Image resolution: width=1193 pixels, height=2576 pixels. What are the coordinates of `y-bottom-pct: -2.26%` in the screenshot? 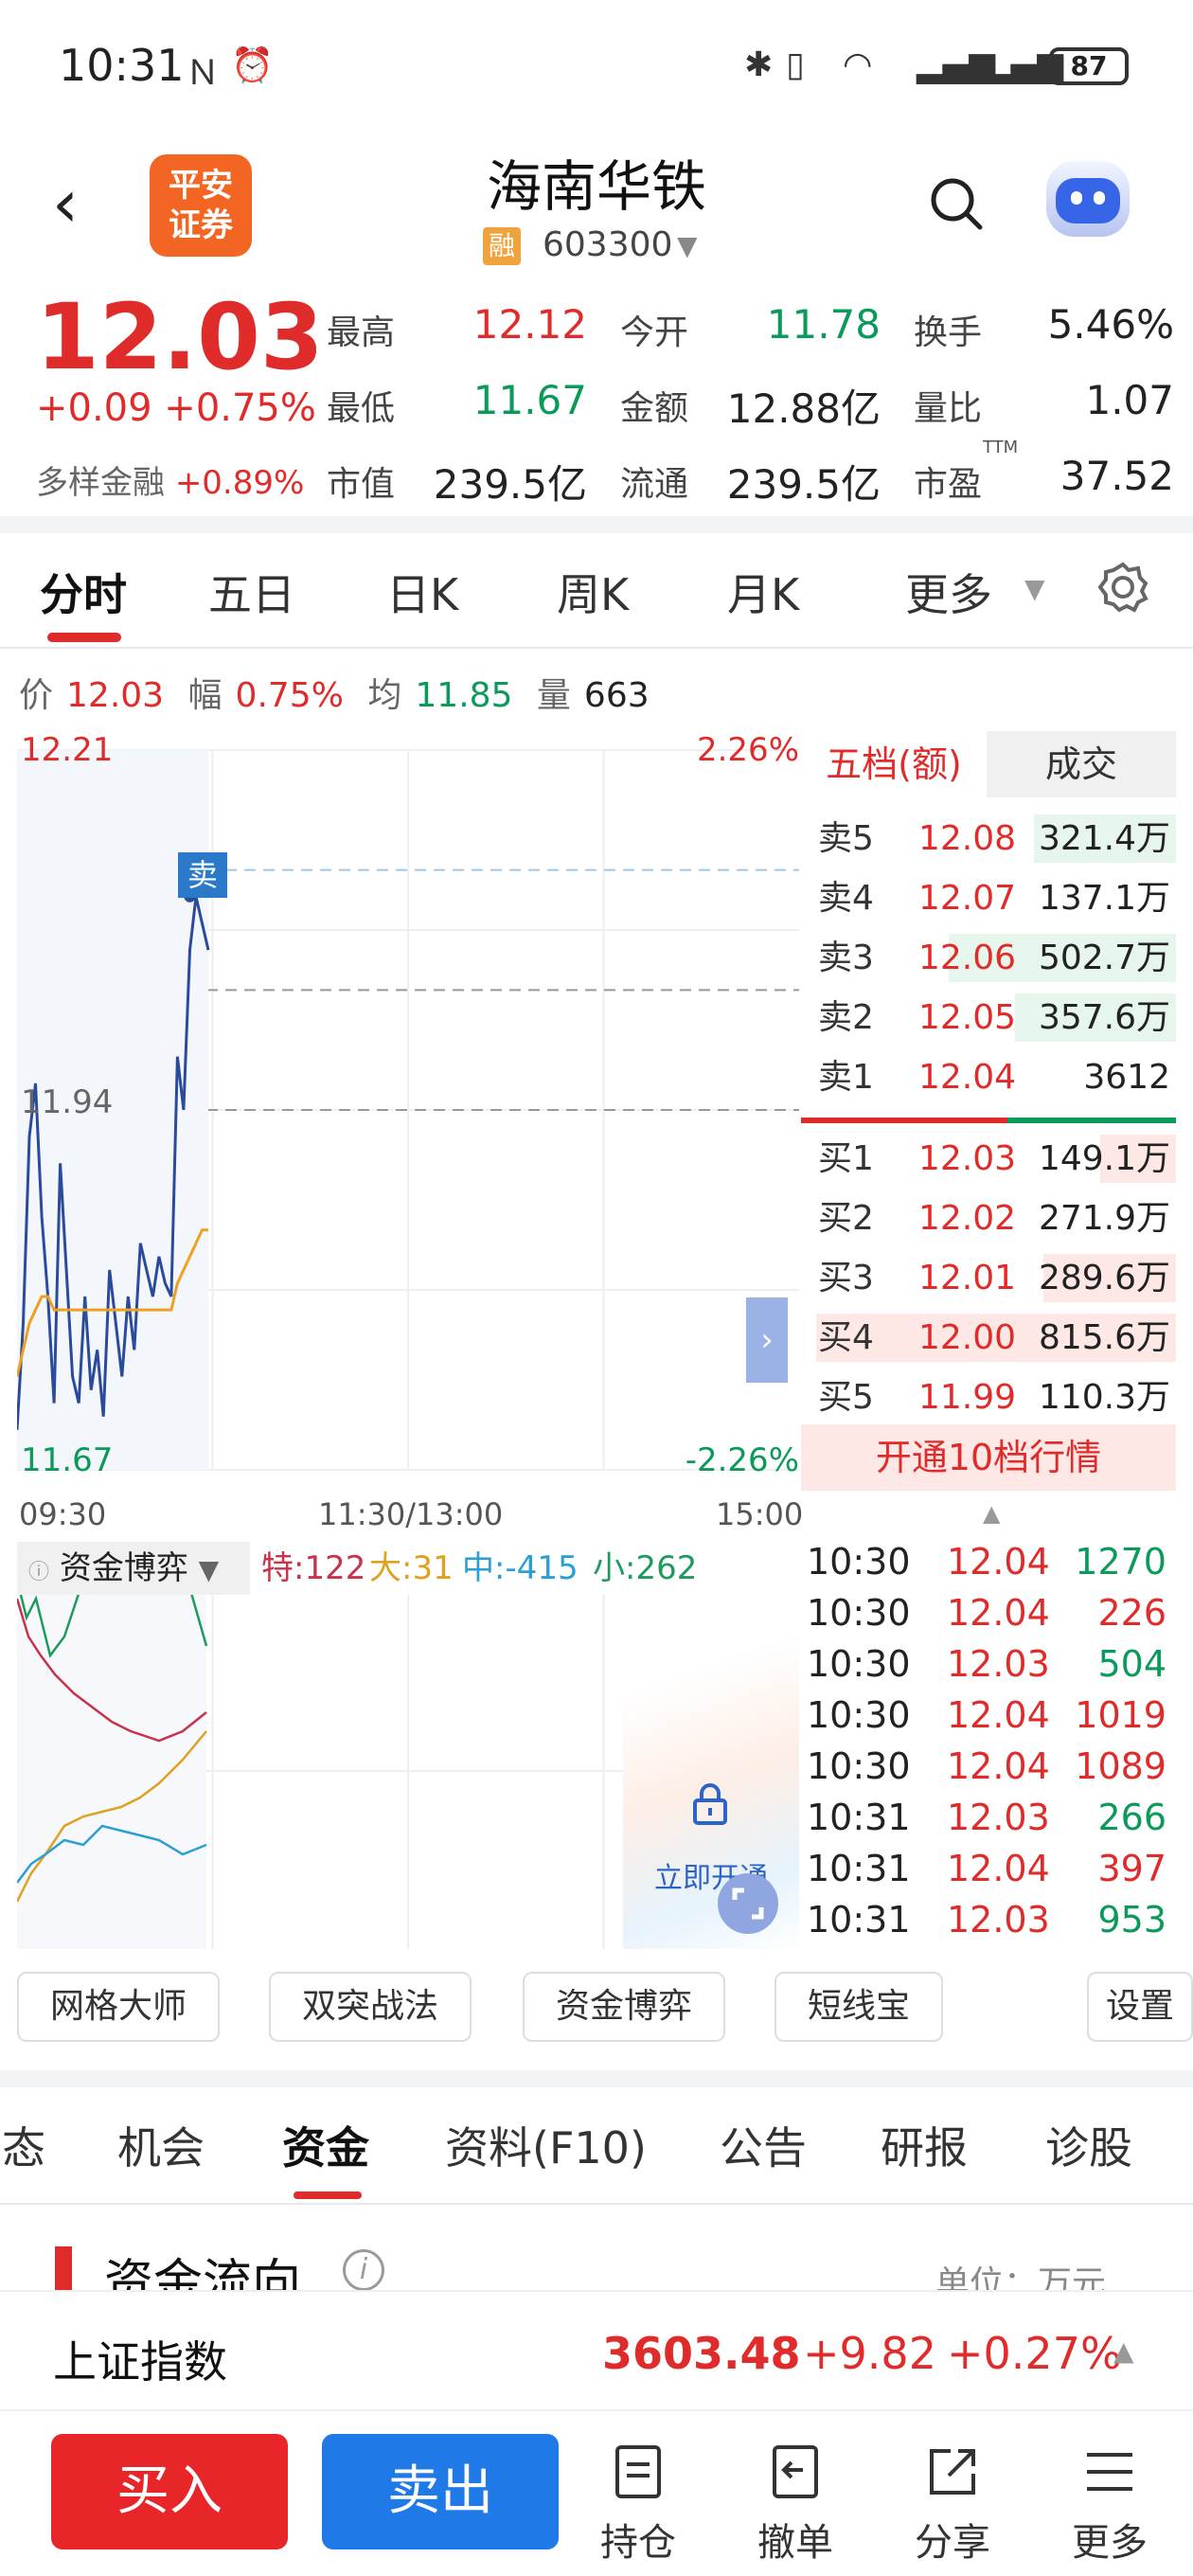 It's located at (742, 1460).